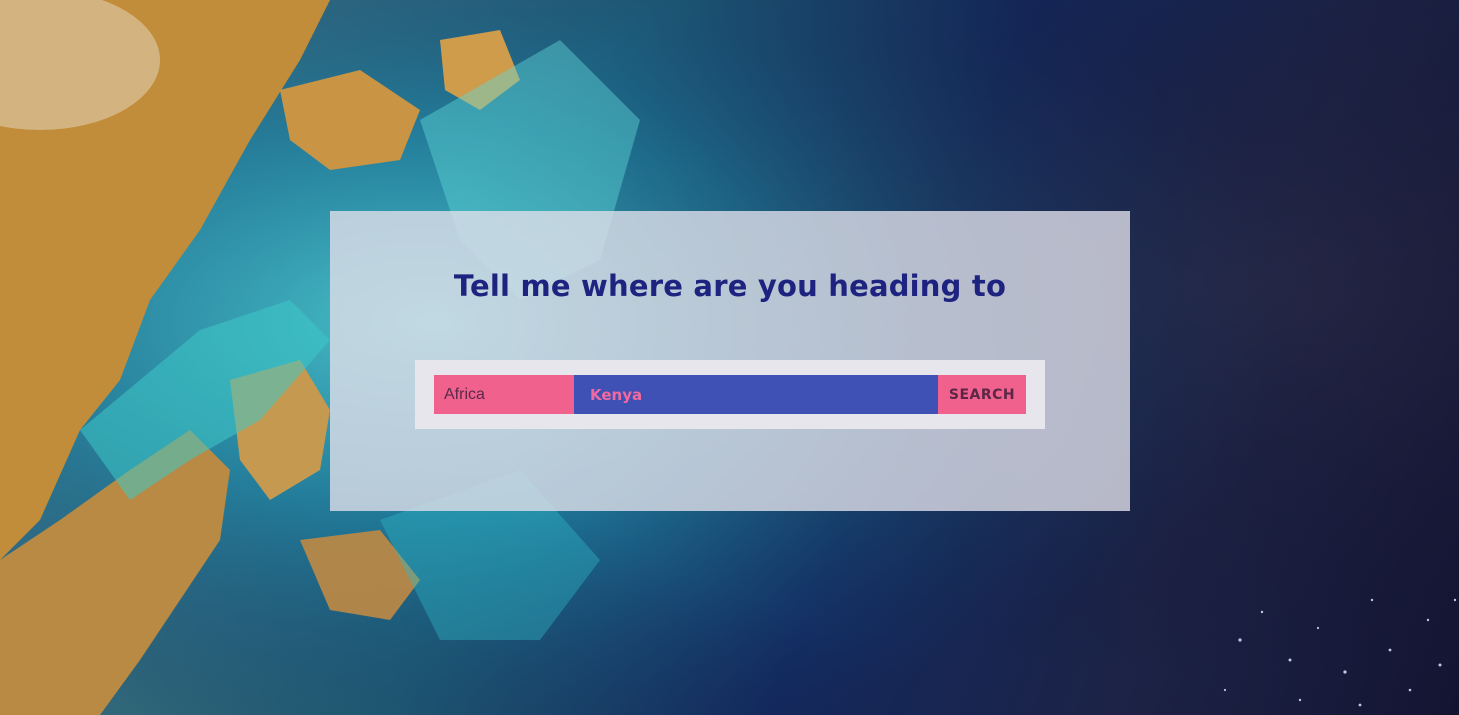  What do you see at coordinates (982, 394) in the screenshot?
I see `search-button: SEARCH` at bounding box center [982, 394].